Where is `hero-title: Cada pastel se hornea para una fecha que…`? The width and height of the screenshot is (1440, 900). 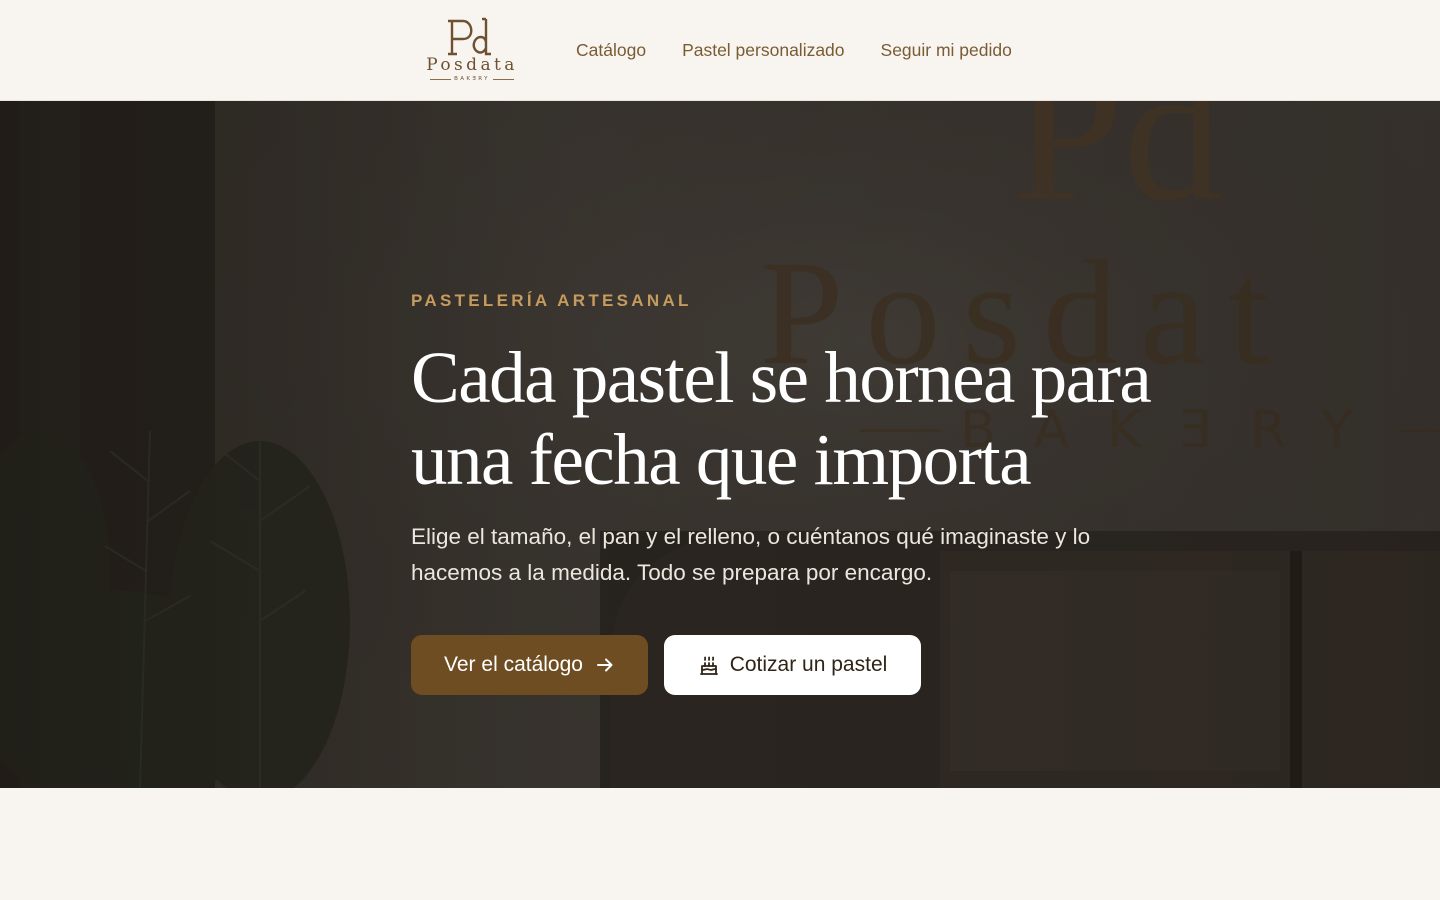 hero-title: Cada pastel se hornea para una fecha que… is located at coordinates (811, 419).